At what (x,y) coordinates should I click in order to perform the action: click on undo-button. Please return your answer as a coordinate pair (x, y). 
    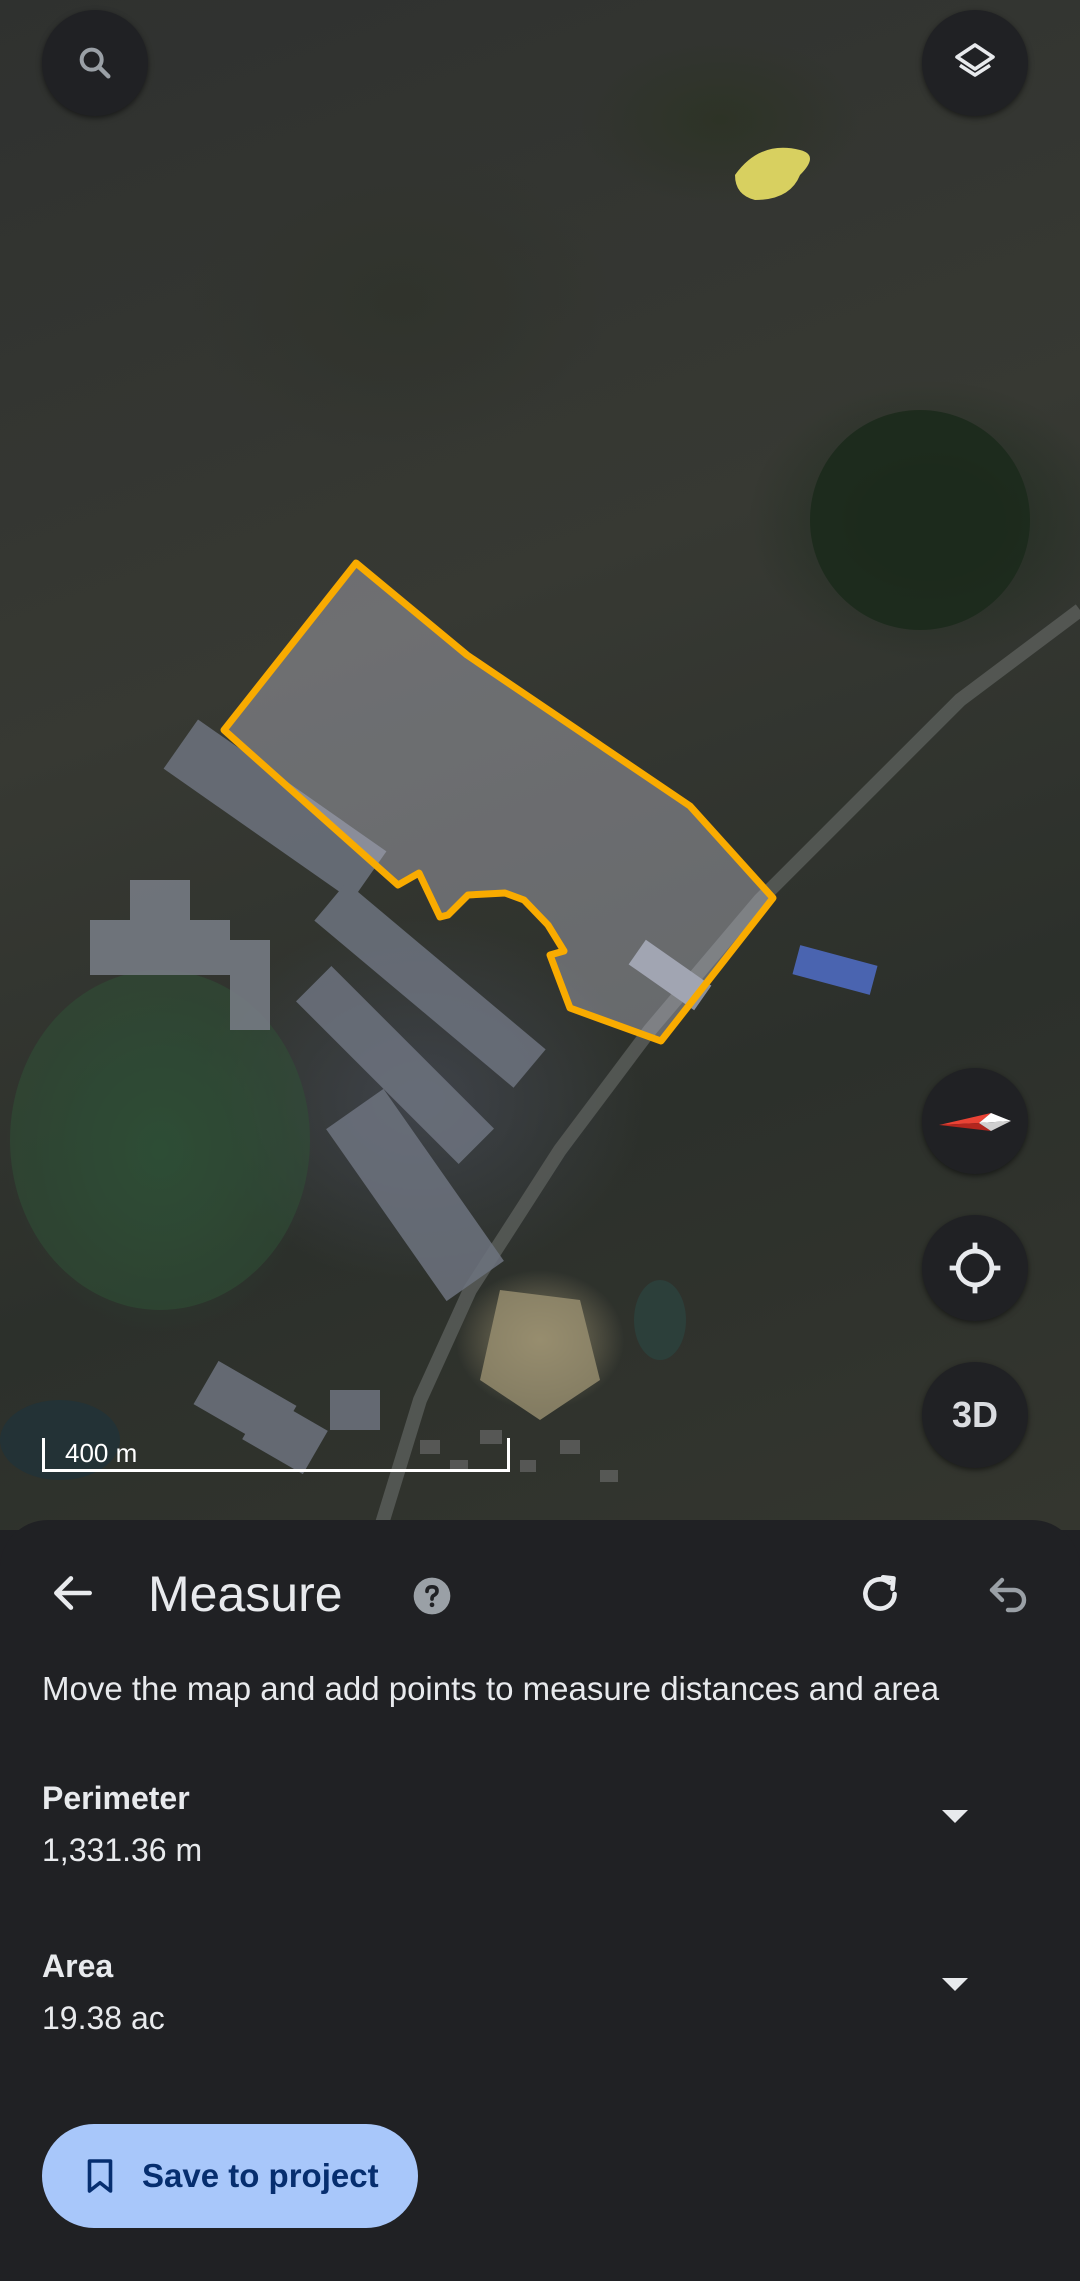
    Looking at the image, I should click on (1008, 1594).